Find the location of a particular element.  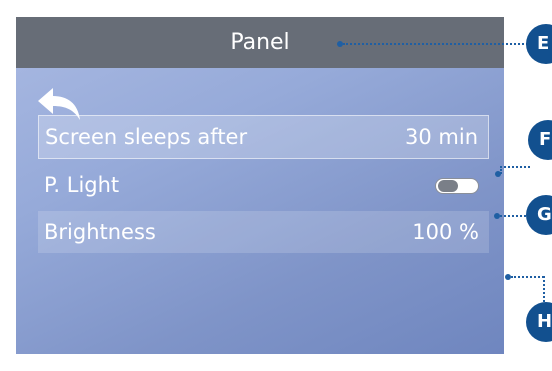

setting-label-brightness: Brightness is located at coordinates (100, 232).